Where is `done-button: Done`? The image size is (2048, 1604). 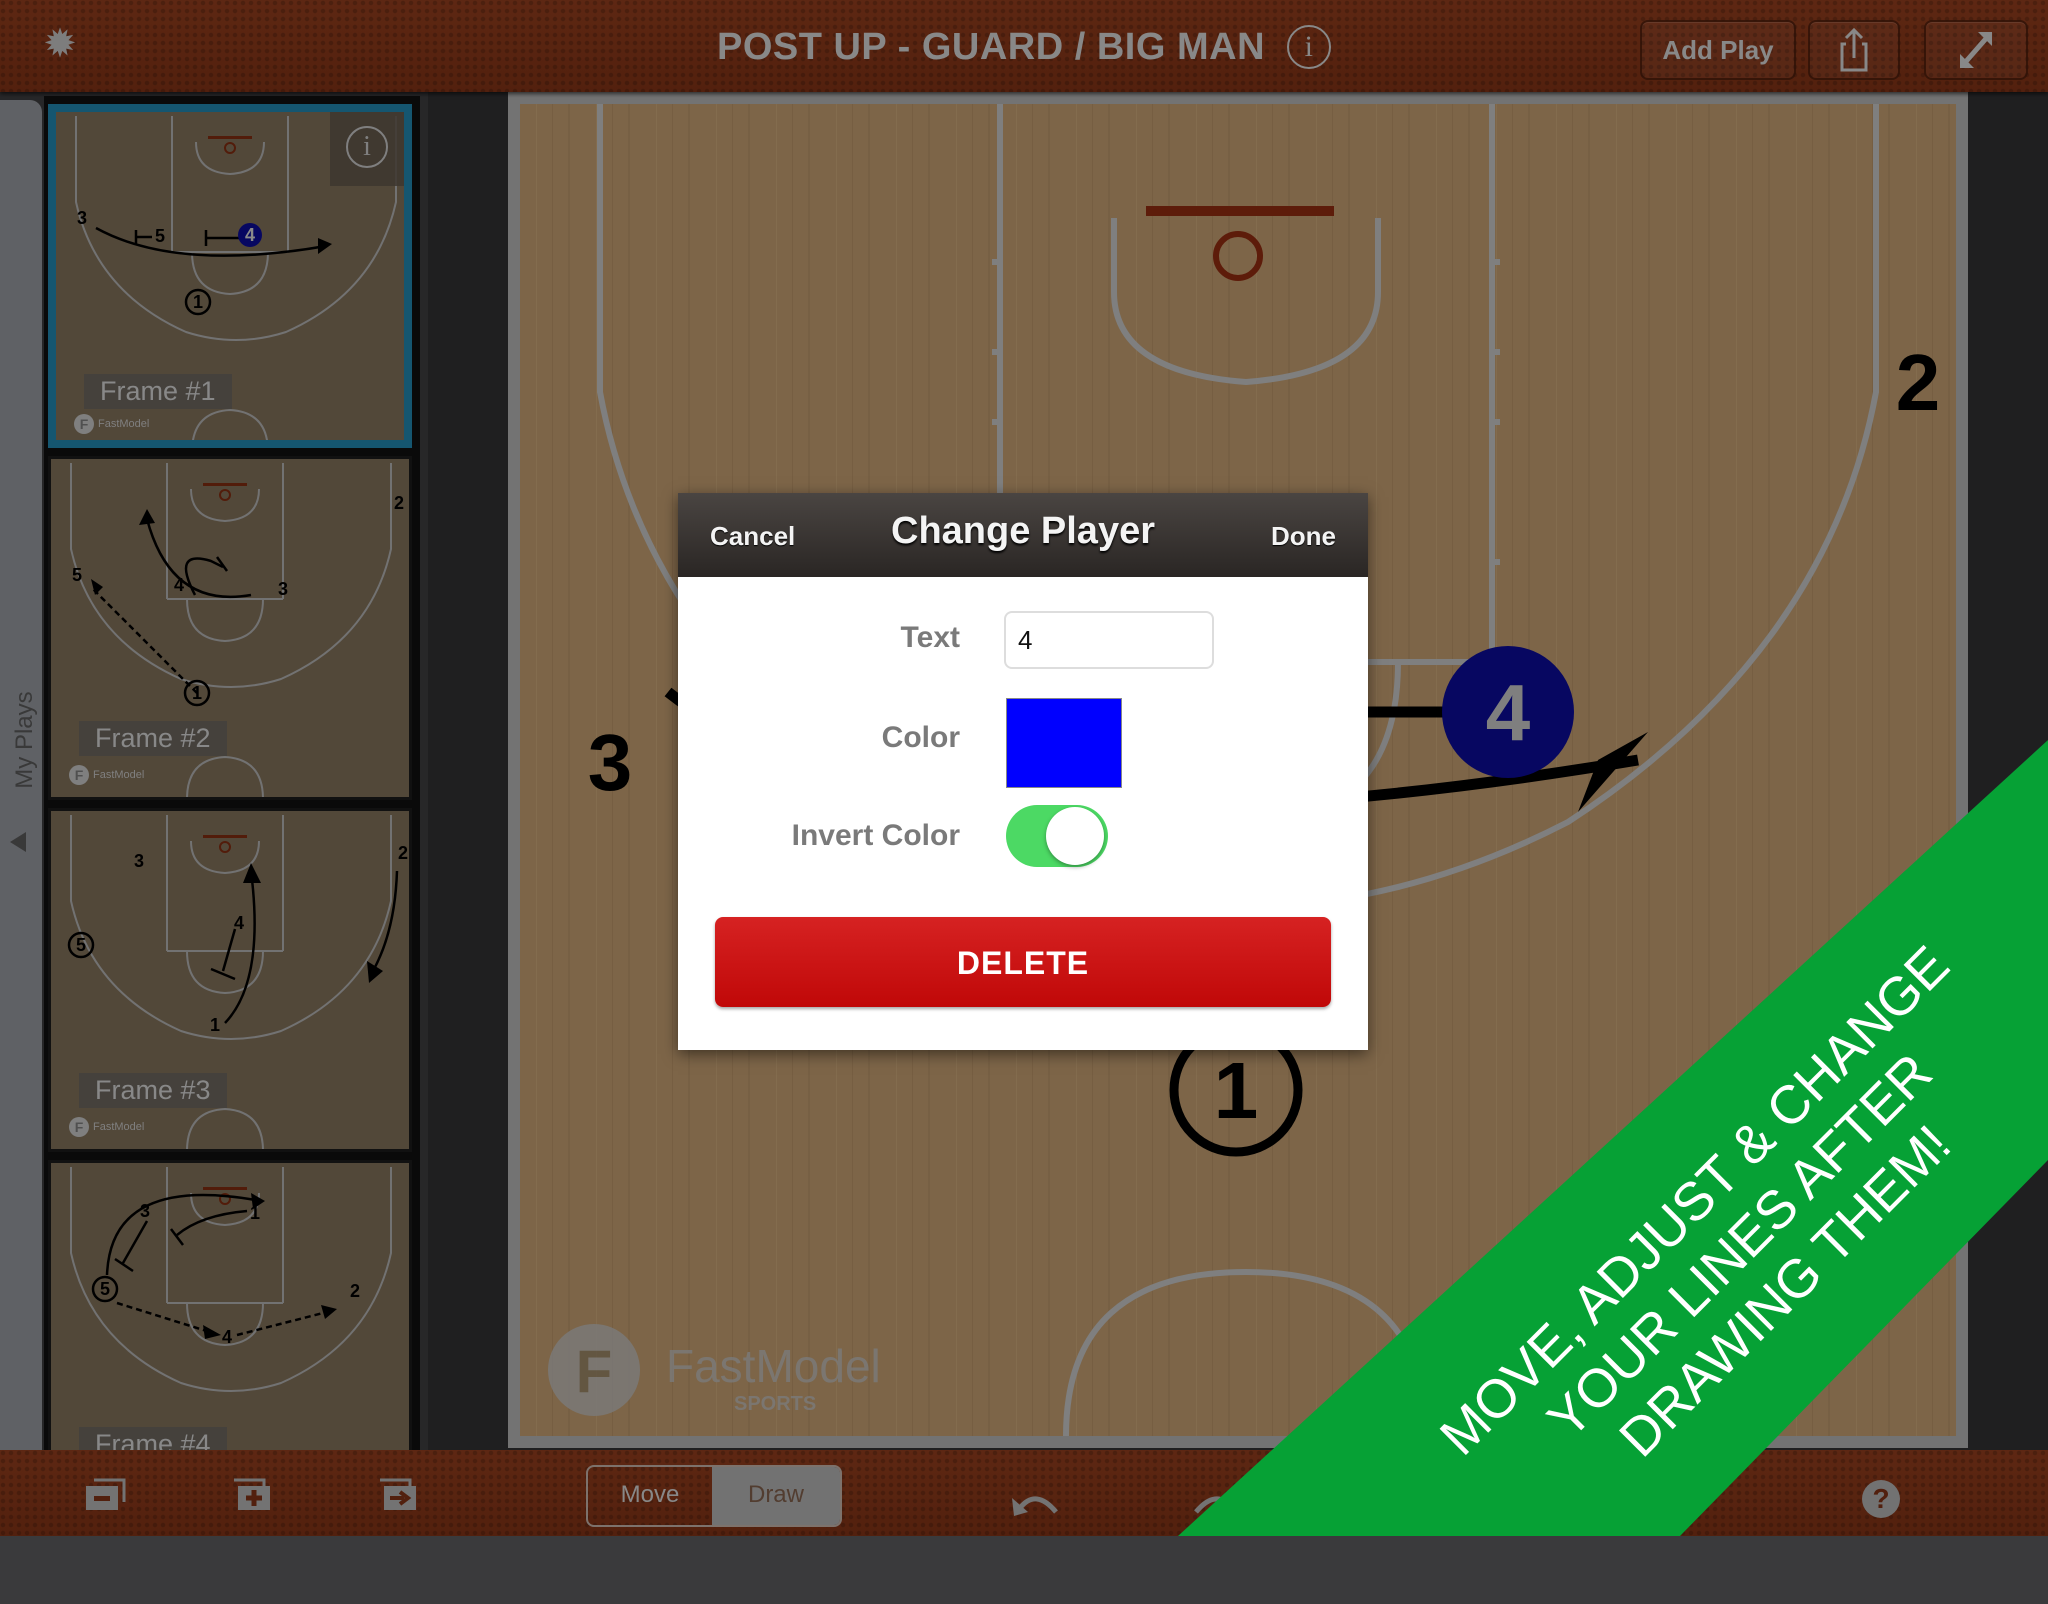 done-button: Done is located at coordinates (1303, 536).